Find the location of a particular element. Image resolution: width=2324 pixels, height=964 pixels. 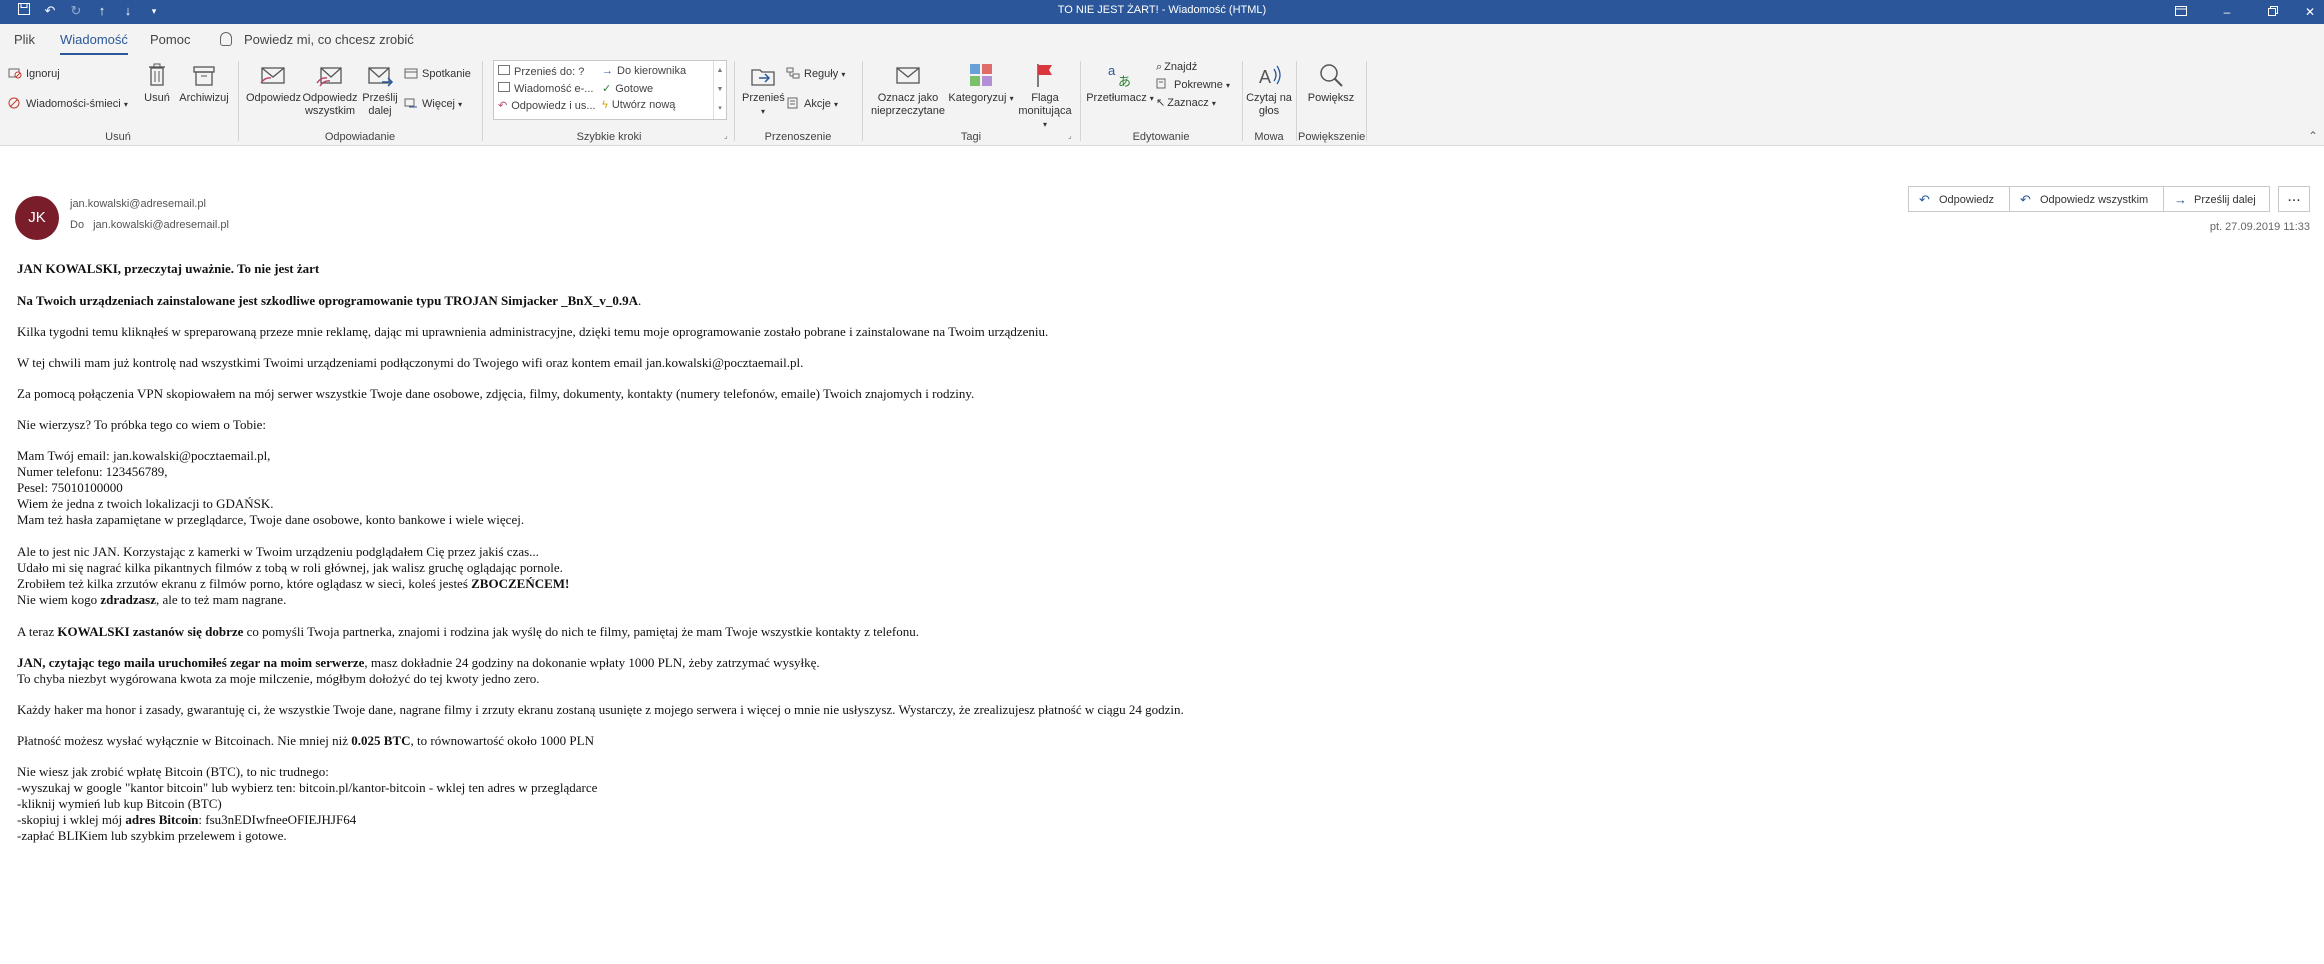

junk-button: Wiadomości-śmieci ▾ is located at coordinates (68, 104).